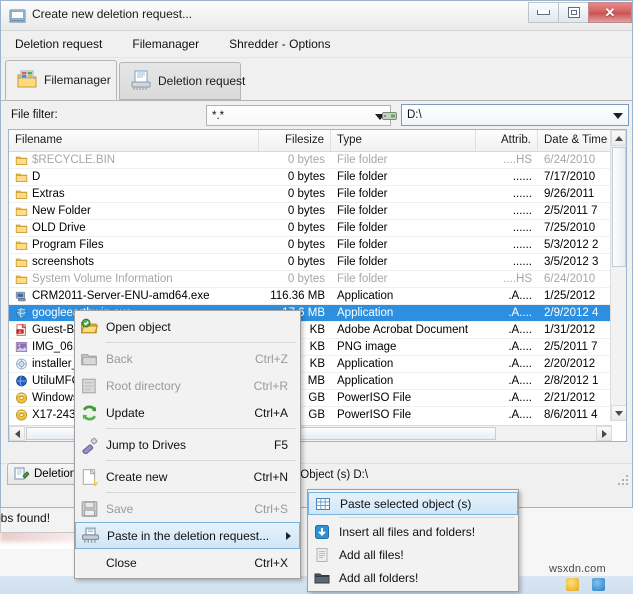 Image resolution: width=633 pixels, height=594 pixels. What do you see at coordinates (618, 413) in the screenshot?
I see `scroll-down-button` at bounding box center [618, 413].